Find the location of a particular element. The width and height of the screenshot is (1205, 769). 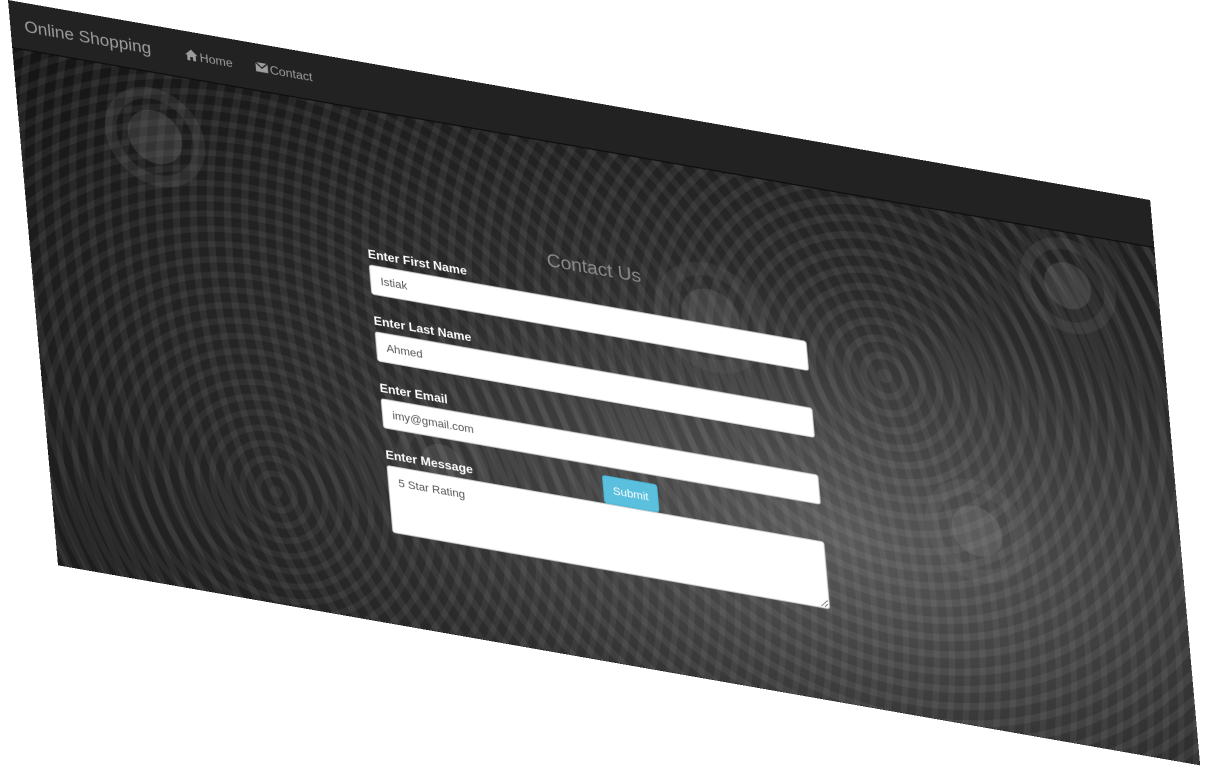

brand-link: Online Shopping is located at coordinates (92, 38).